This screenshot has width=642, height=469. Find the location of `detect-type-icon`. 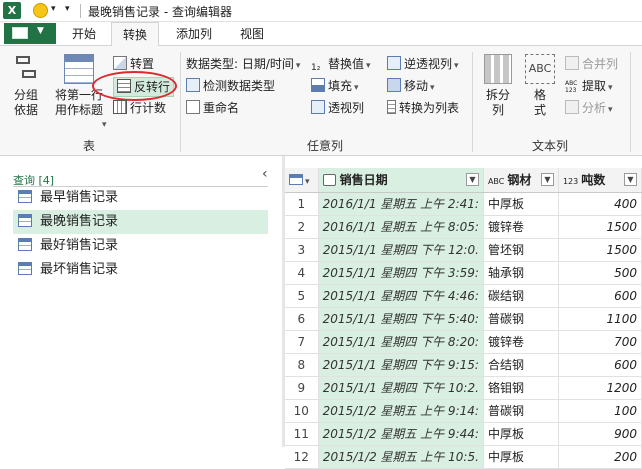

detect-type-icon is located at coordinates (193, 85).